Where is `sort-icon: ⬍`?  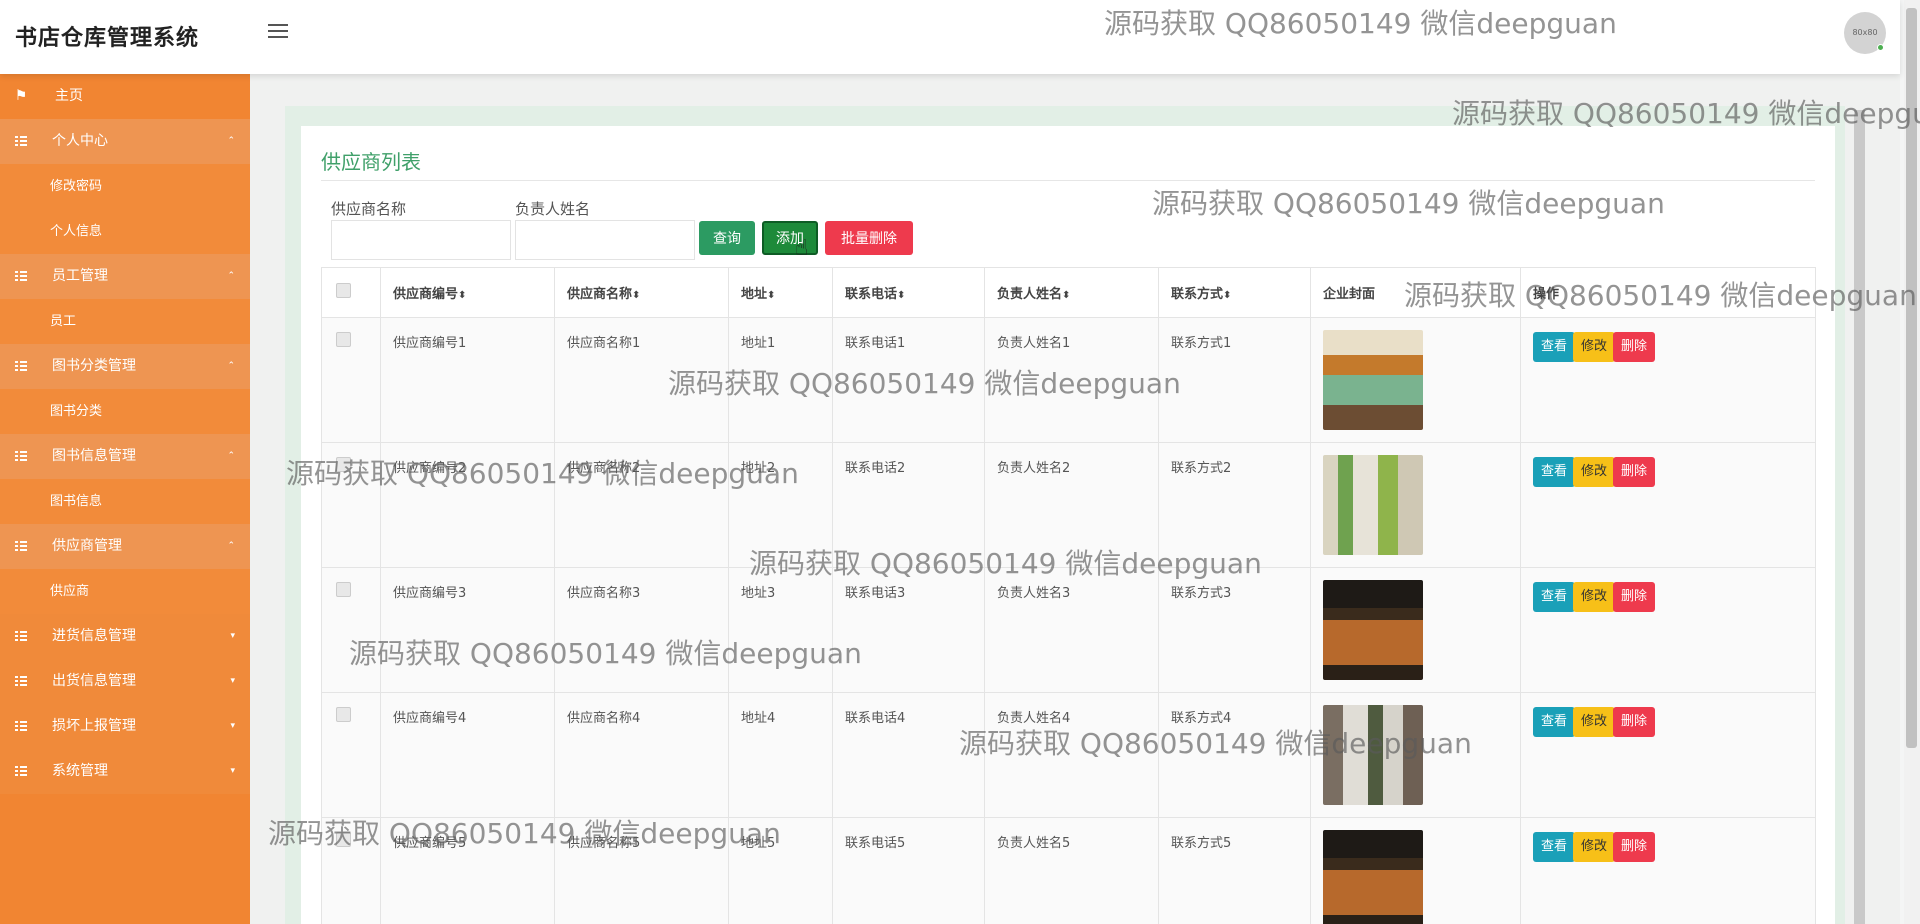 sort-icon: ⬍ is located at coordinates (462, 295).